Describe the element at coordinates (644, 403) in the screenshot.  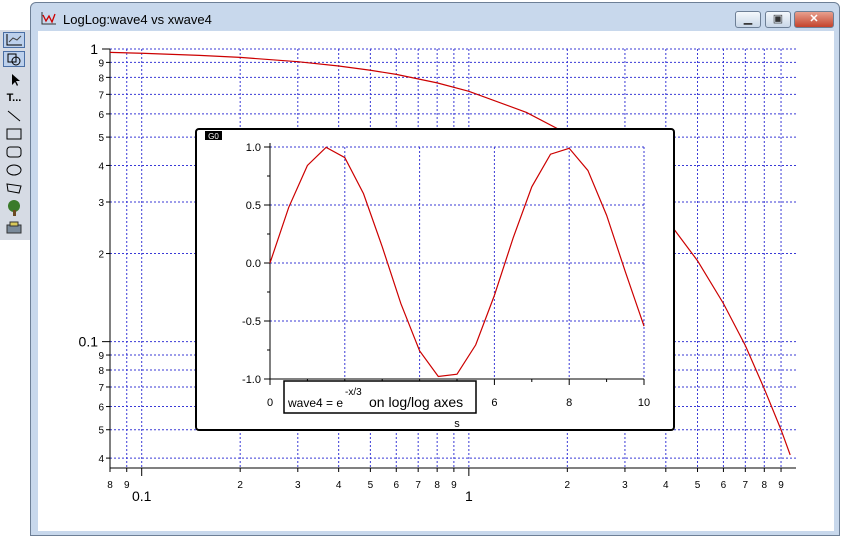
I see `inset-x-tick-label: 10` at that location.